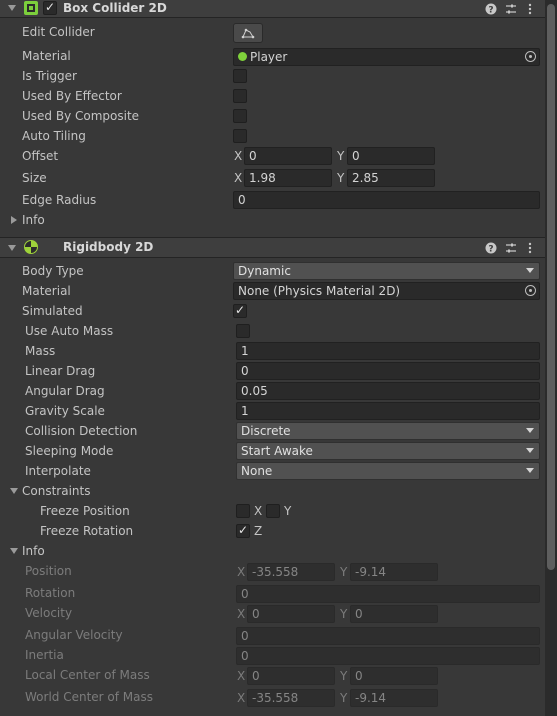  I want to click on constraints-label: Constraints, so click(56, 491).